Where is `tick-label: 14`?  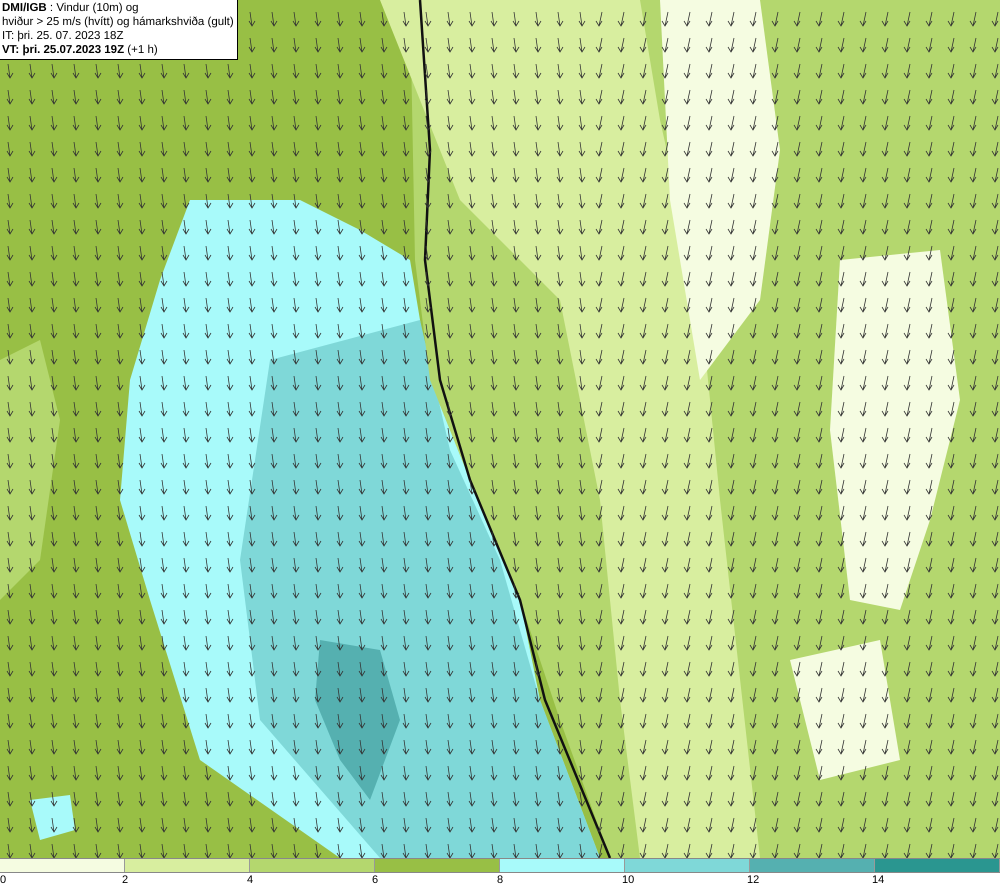
tick-label: 14 is located at coordinates (878, 880).